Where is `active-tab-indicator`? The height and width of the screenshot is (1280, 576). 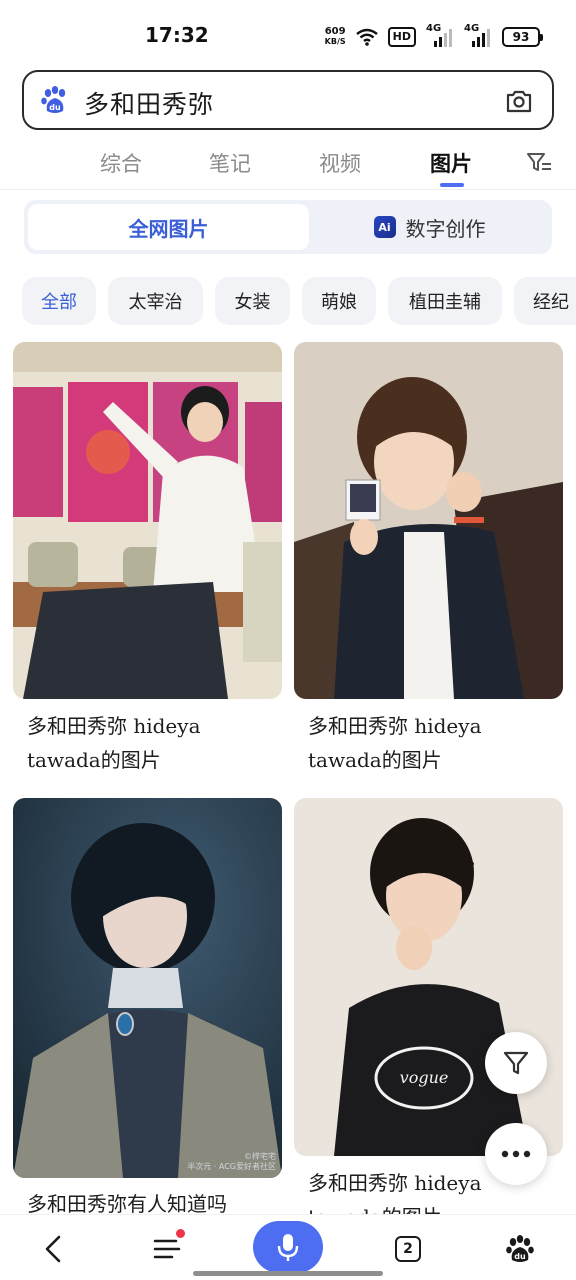
active-tab-indicator is located at coordinates (452, 185).